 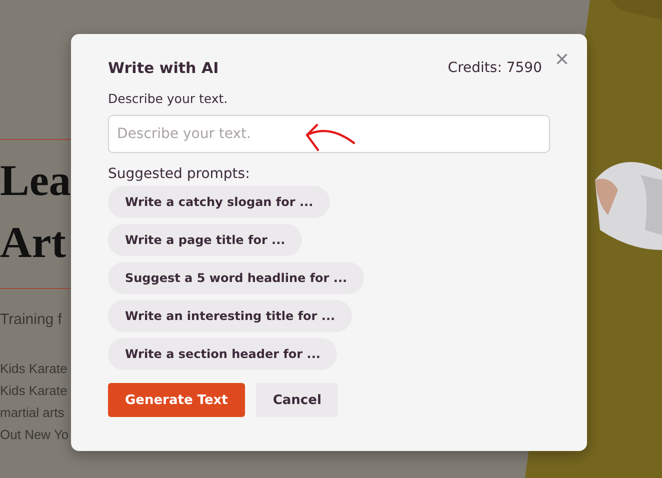 What do you see at coordinates (176, 400) in the screenshot?
I see `generate-button: Generate Text` at bounding box center [176, 400].